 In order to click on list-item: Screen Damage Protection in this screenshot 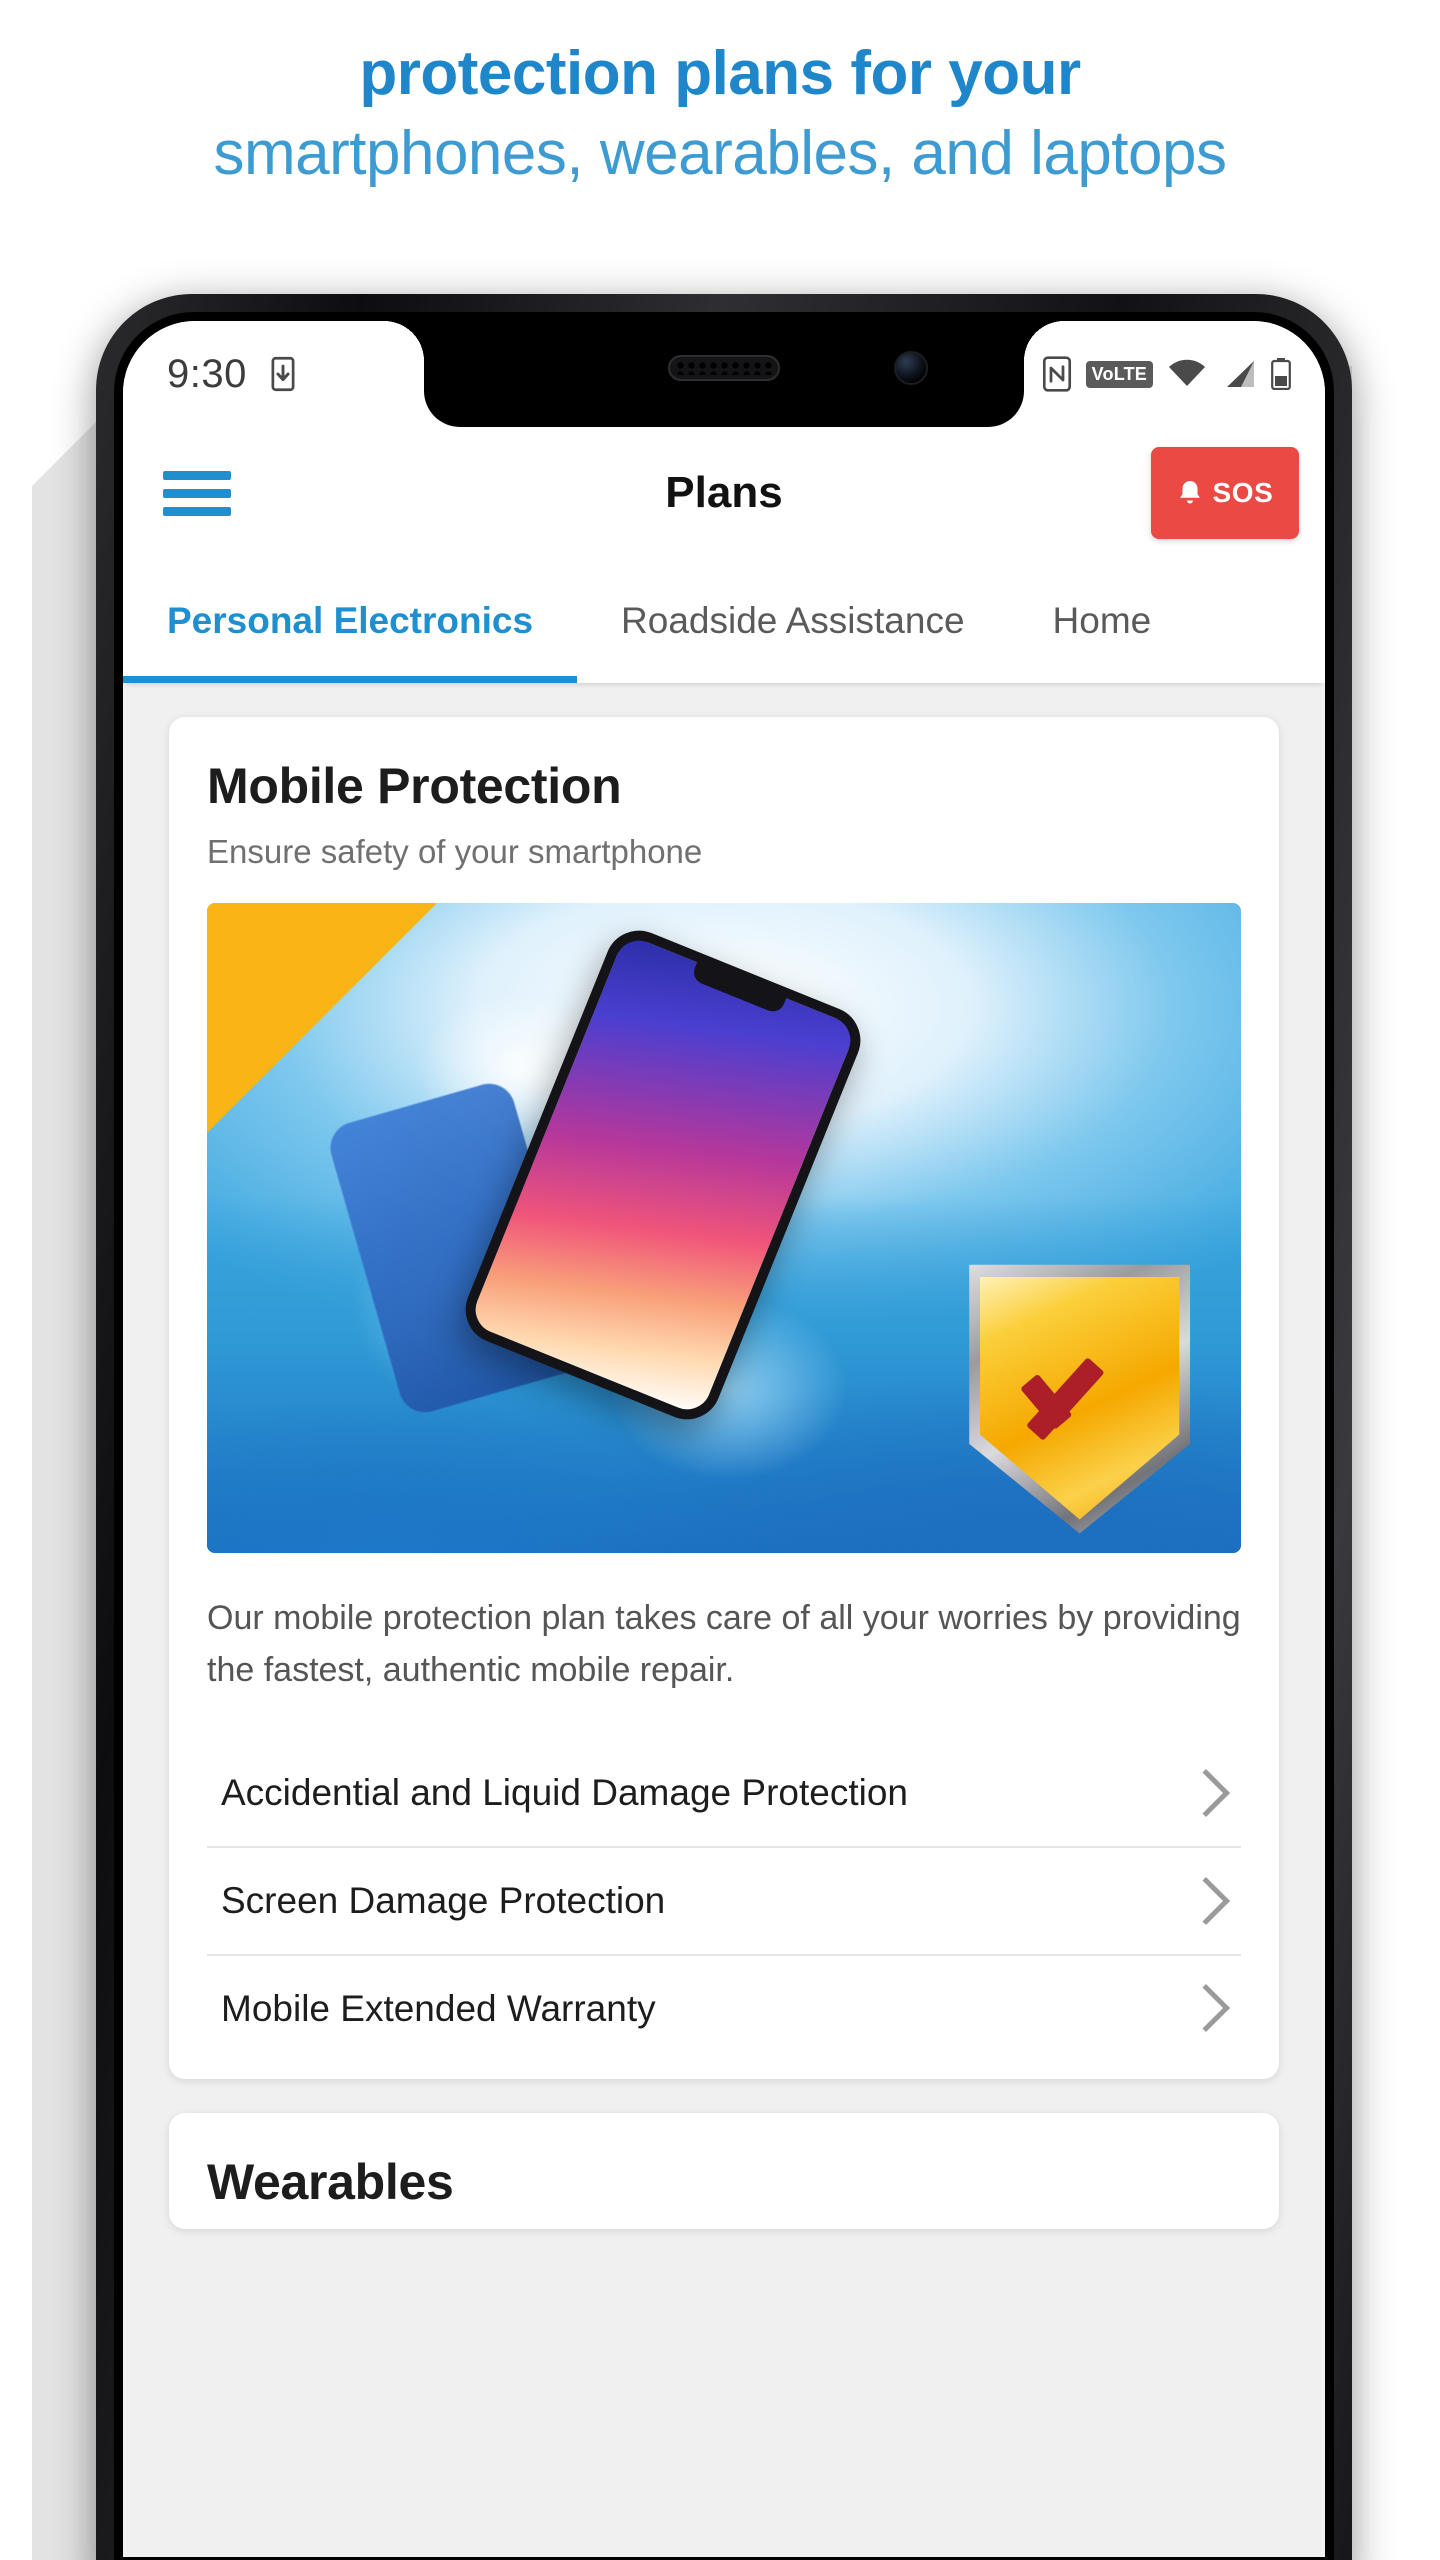, I will do `click(724, 1902)`.